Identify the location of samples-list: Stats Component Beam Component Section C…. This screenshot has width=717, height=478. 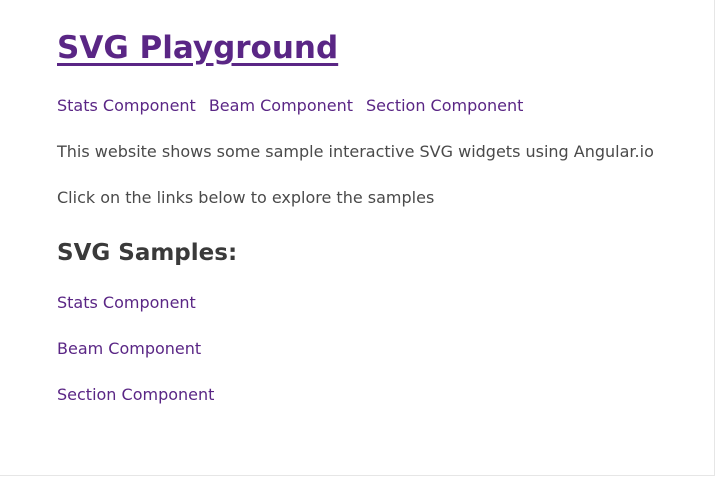
(135, 361).